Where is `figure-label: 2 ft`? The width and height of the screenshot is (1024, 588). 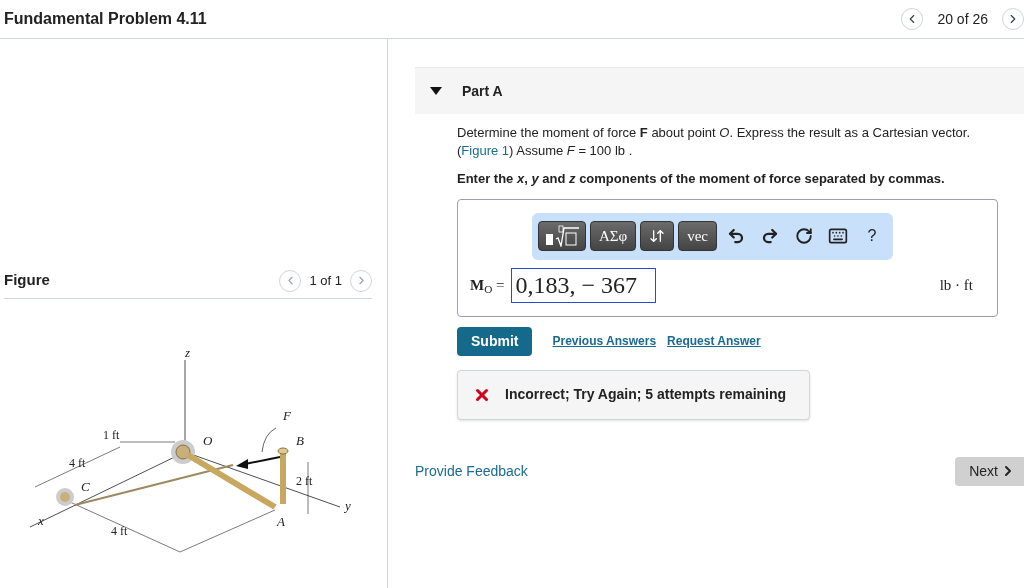
figure-label: 2 ft is located at coordinates (304, 481).